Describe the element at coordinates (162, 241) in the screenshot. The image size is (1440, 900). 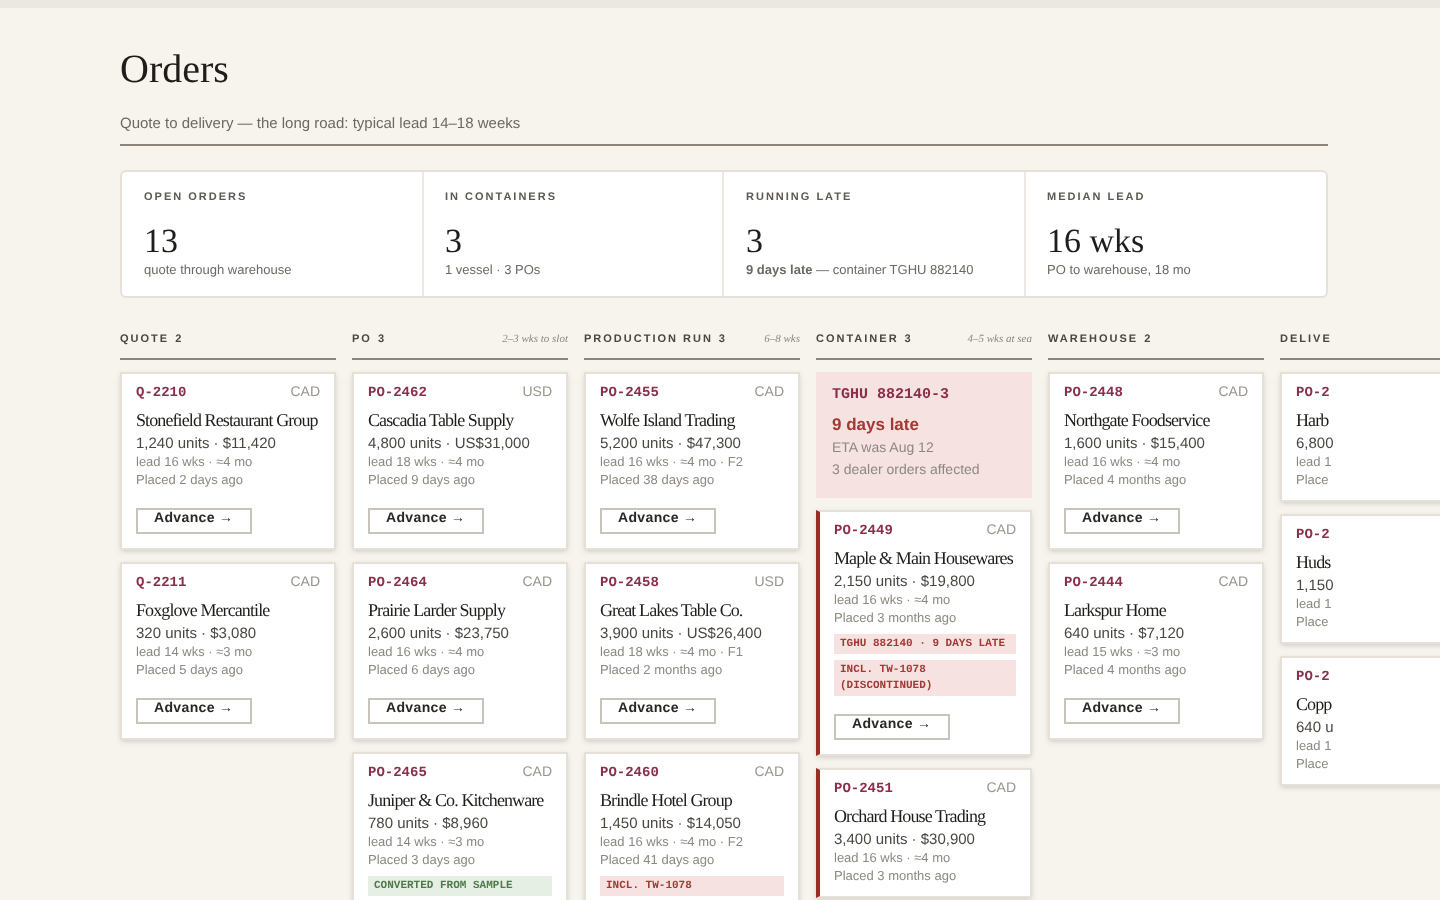
I see `stat-value: 13` at that location.